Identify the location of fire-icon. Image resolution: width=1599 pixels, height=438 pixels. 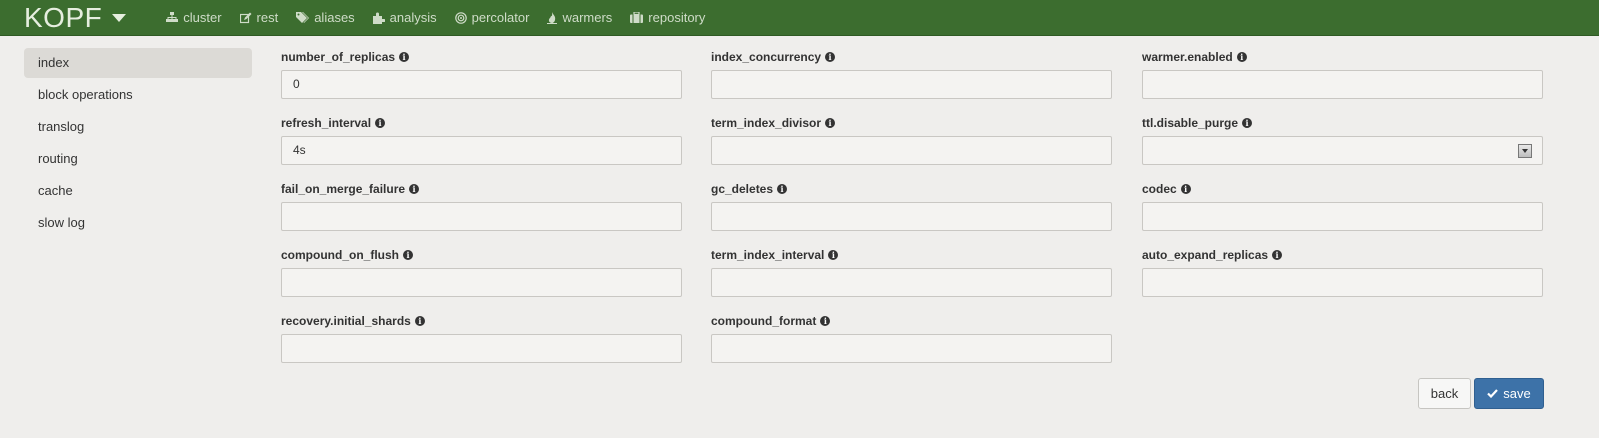
(552, 17).